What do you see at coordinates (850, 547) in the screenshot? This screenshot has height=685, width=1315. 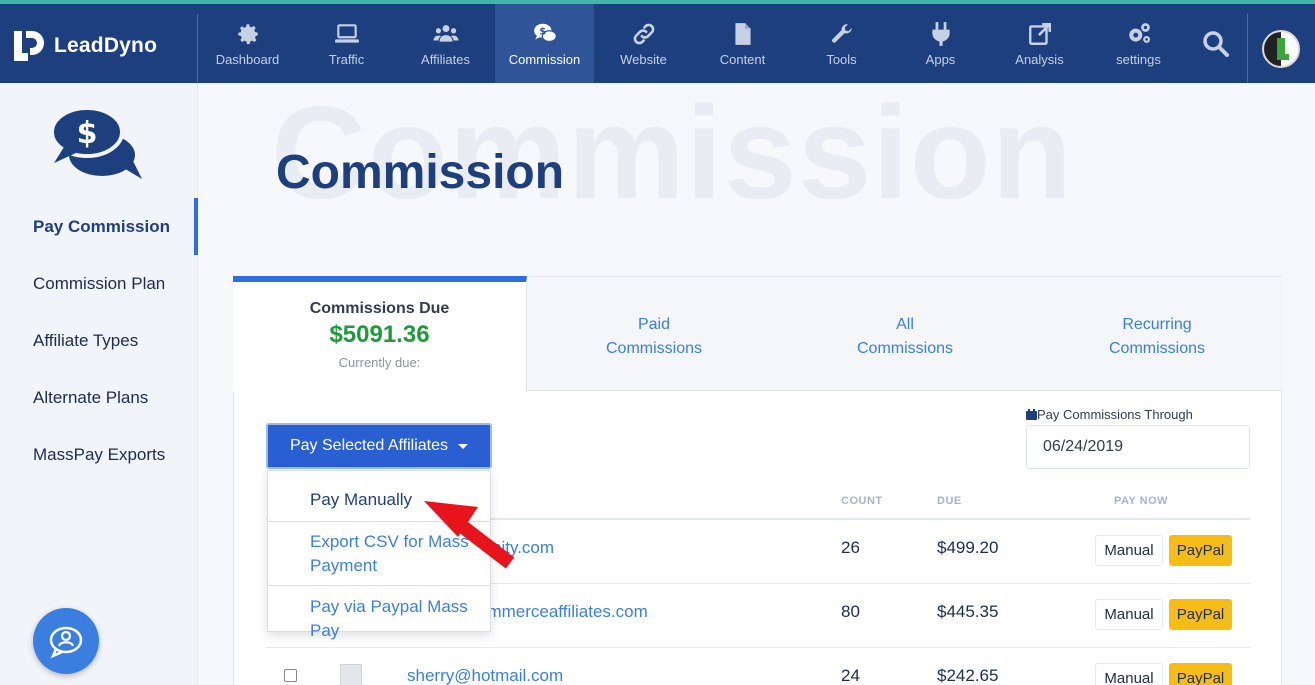 I see `row-count: 26` at bounding box center [850, 547].